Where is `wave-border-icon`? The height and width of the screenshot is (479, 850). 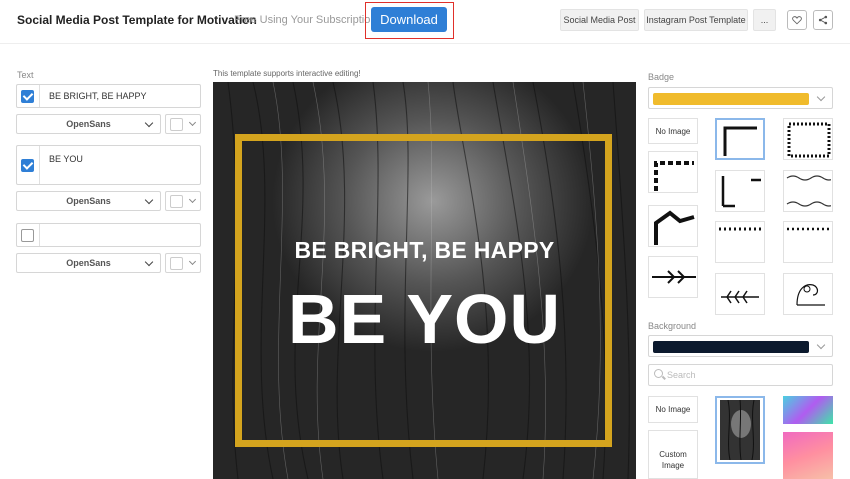 wave-border-icon is located at coordinates (808, 191).